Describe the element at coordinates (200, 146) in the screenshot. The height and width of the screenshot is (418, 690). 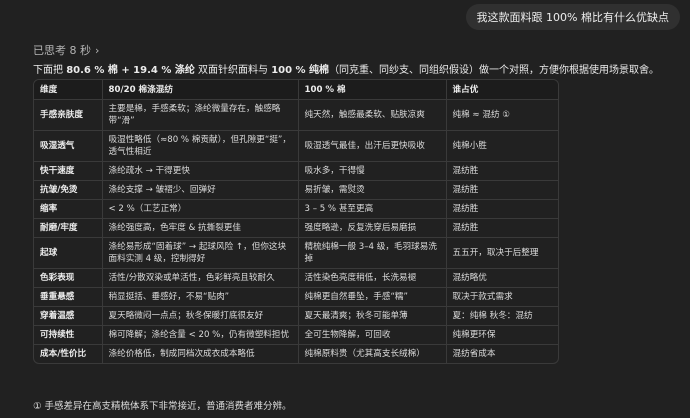
I see `blend-cell: 吸湿性略低（≈80 % 棉贡献），但孔隙更“挺”，透气性相近` at that location.